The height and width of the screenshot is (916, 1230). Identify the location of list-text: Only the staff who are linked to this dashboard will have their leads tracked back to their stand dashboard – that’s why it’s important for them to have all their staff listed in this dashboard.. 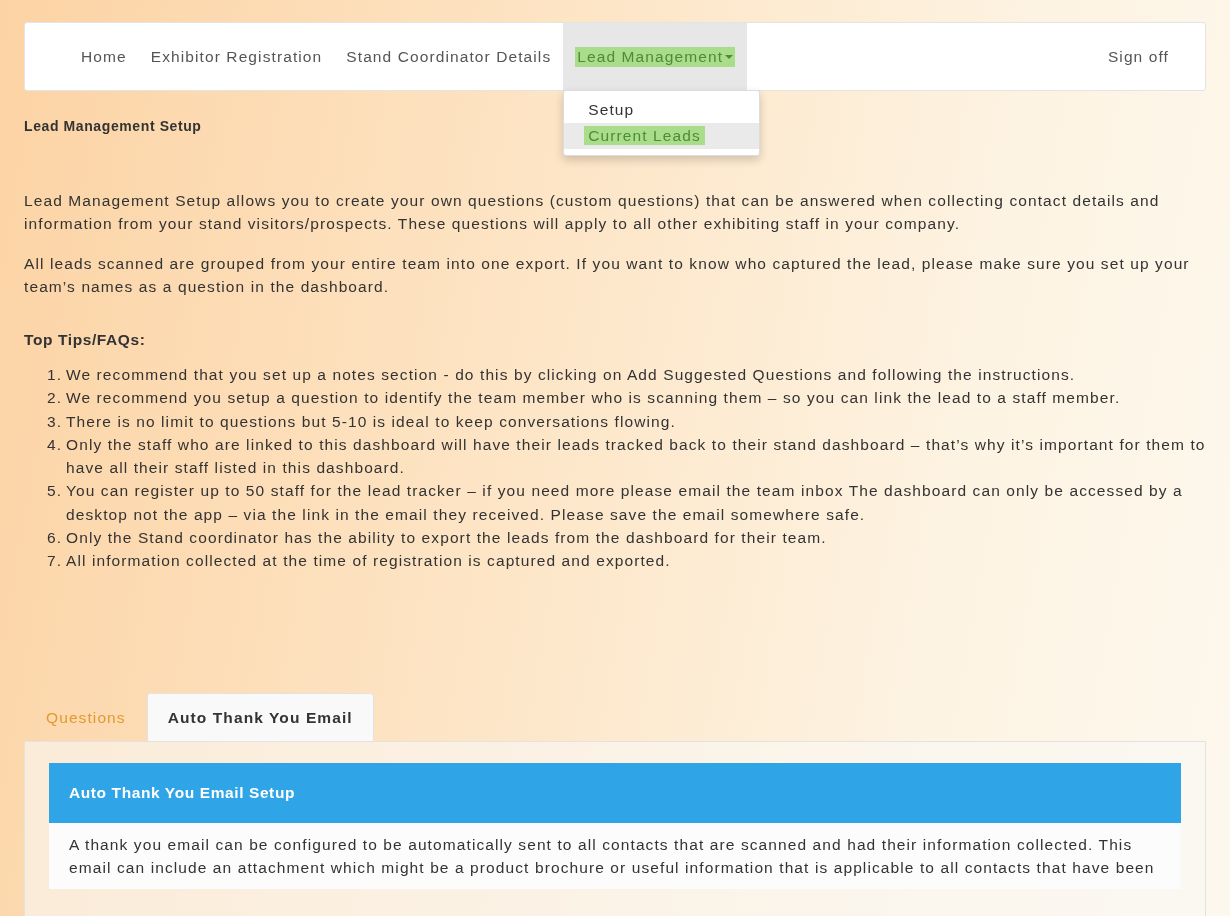
(636, 456).